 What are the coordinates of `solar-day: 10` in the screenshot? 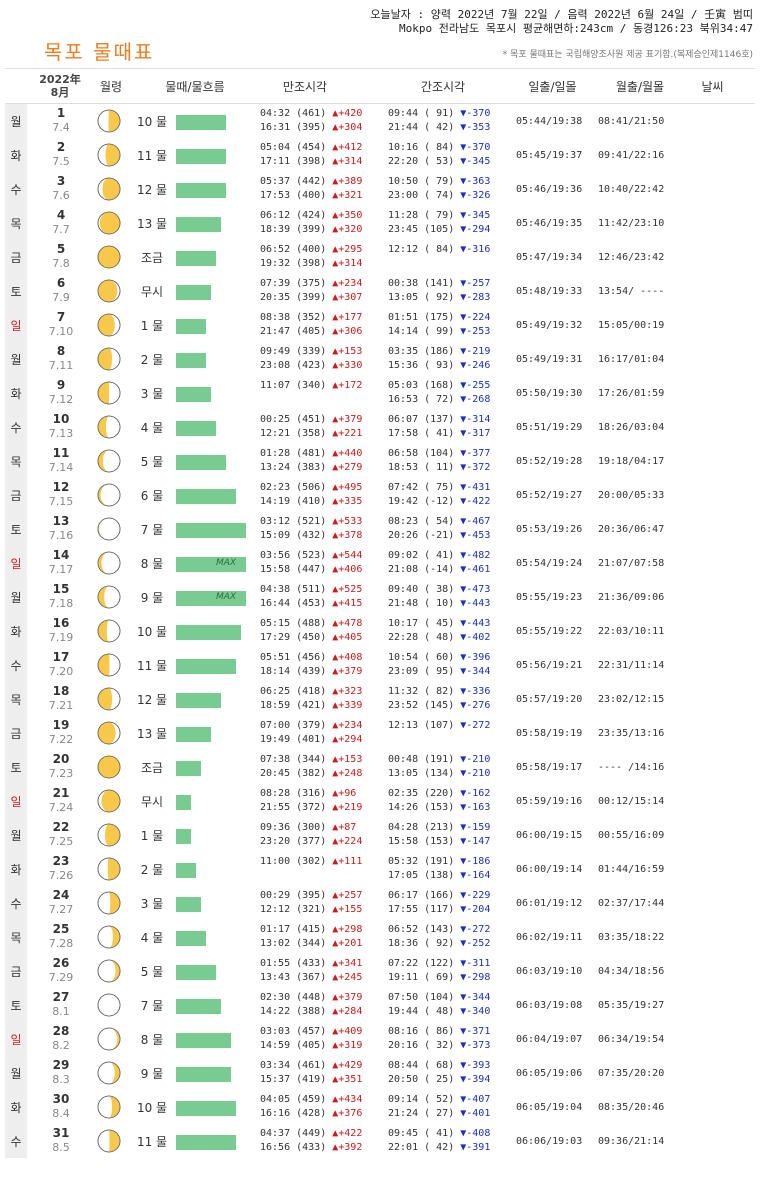 It's located at (61, 419).